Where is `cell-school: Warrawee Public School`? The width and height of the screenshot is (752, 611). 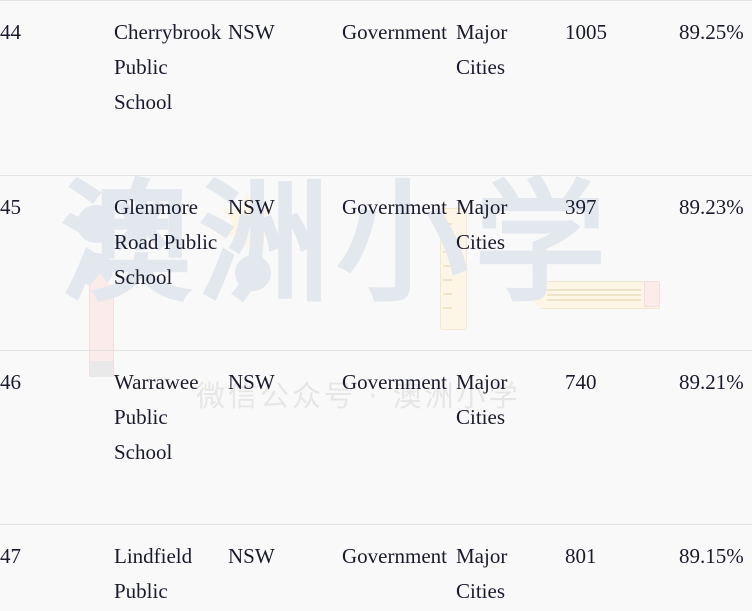 cell-school: Warrawee Public School is located at coordinates (156, 417).